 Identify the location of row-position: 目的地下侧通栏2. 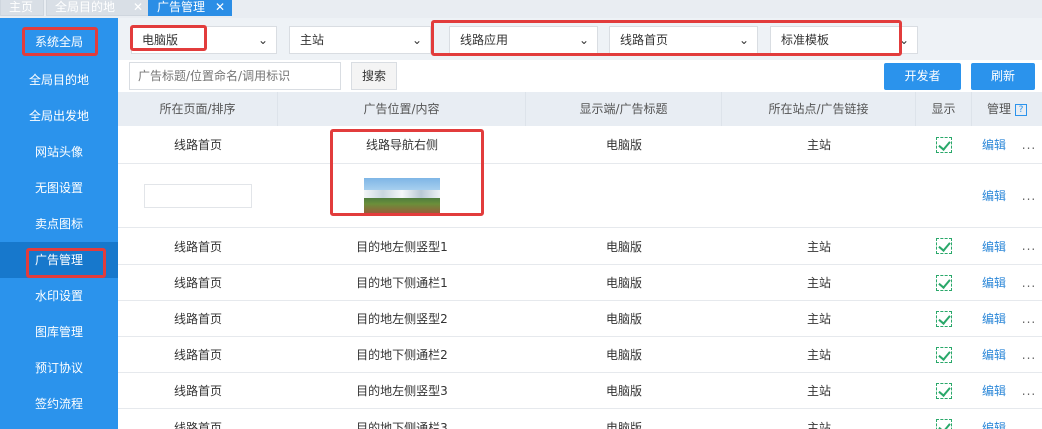
(402, 355).